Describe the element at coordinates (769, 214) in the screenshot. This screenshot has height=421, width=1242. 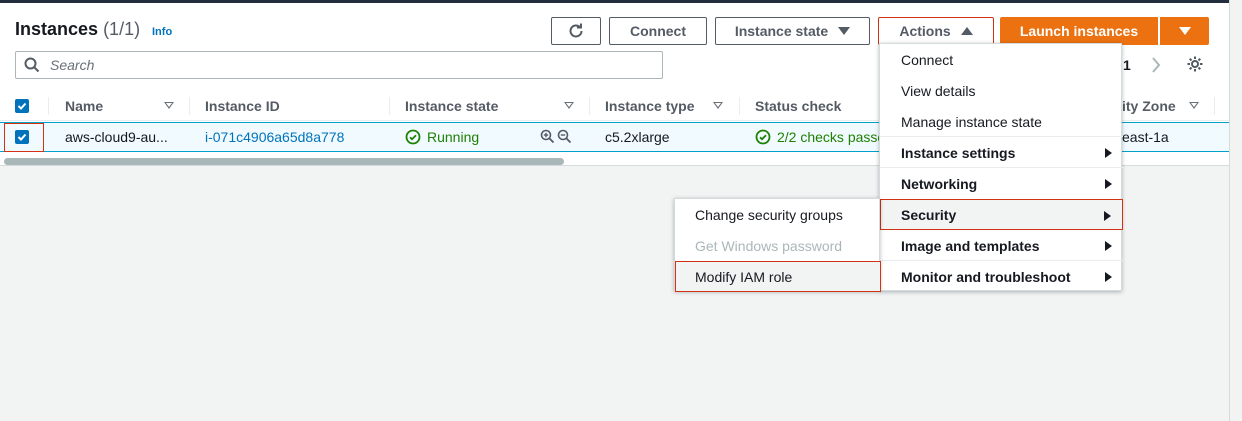
I see `submenu-item-label: Change security groups` at that location.